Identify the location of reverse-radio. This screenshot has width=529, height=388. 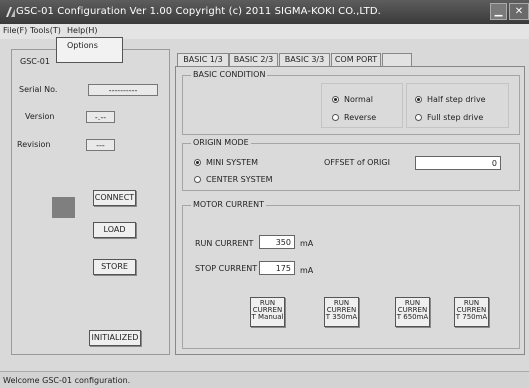
(335, 117).